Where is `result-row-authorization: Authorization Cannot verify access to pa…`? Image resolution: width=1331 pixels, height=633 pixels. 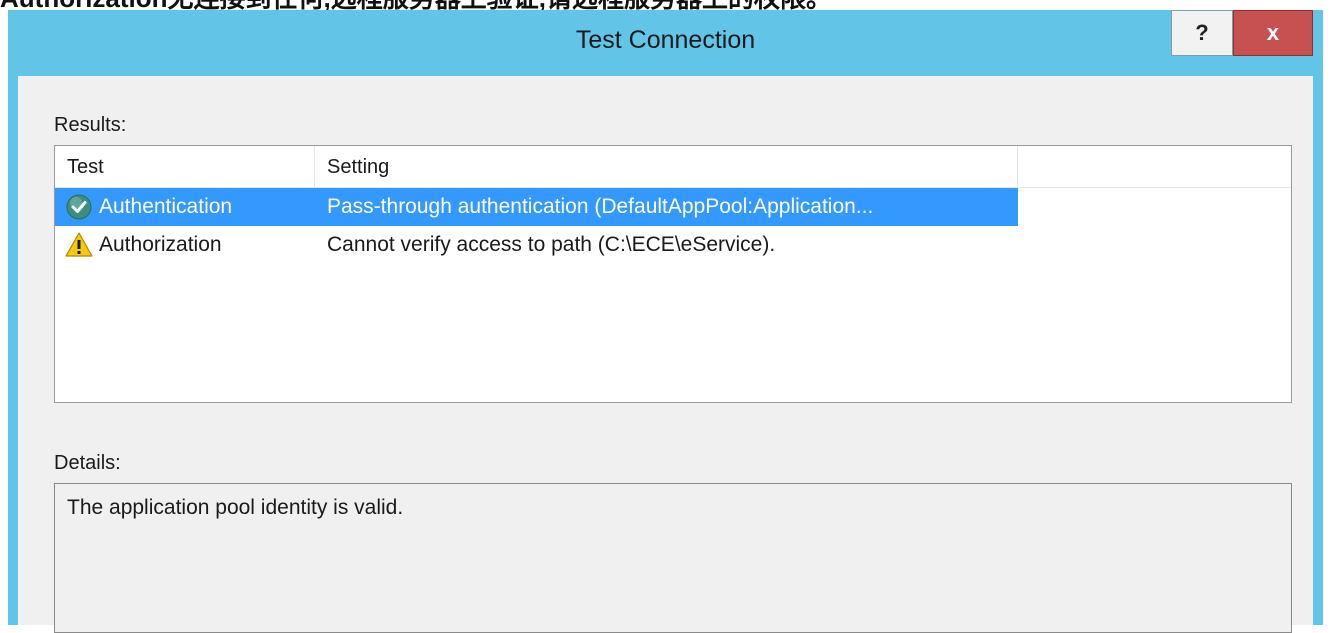 result-row-authorization: Authorization Cannot verify access to pa… is located at coordinates (536, 245).